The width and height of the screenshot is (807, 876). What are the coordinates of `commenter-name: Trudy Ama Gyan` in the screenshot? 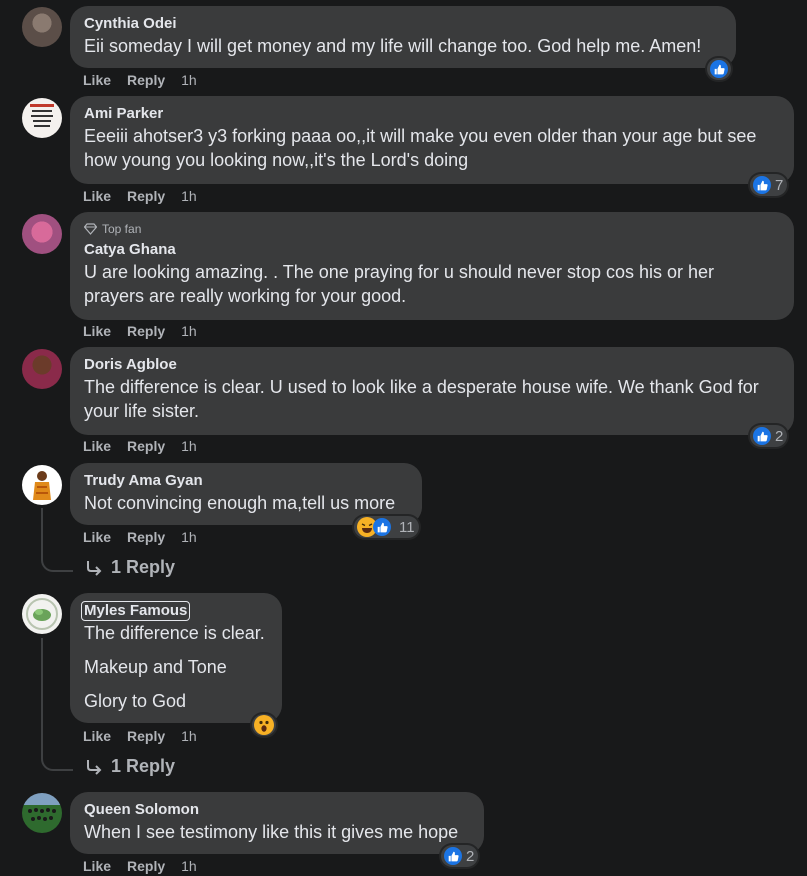 It's located at (246, 481).